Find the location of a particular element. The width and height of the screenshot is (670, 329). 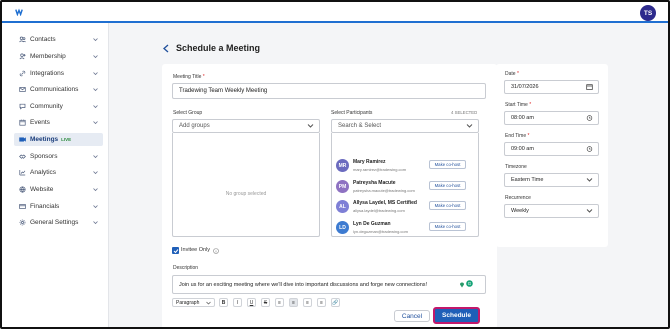

paragraph-select: Paragraph is located at coordinates (193, 302).